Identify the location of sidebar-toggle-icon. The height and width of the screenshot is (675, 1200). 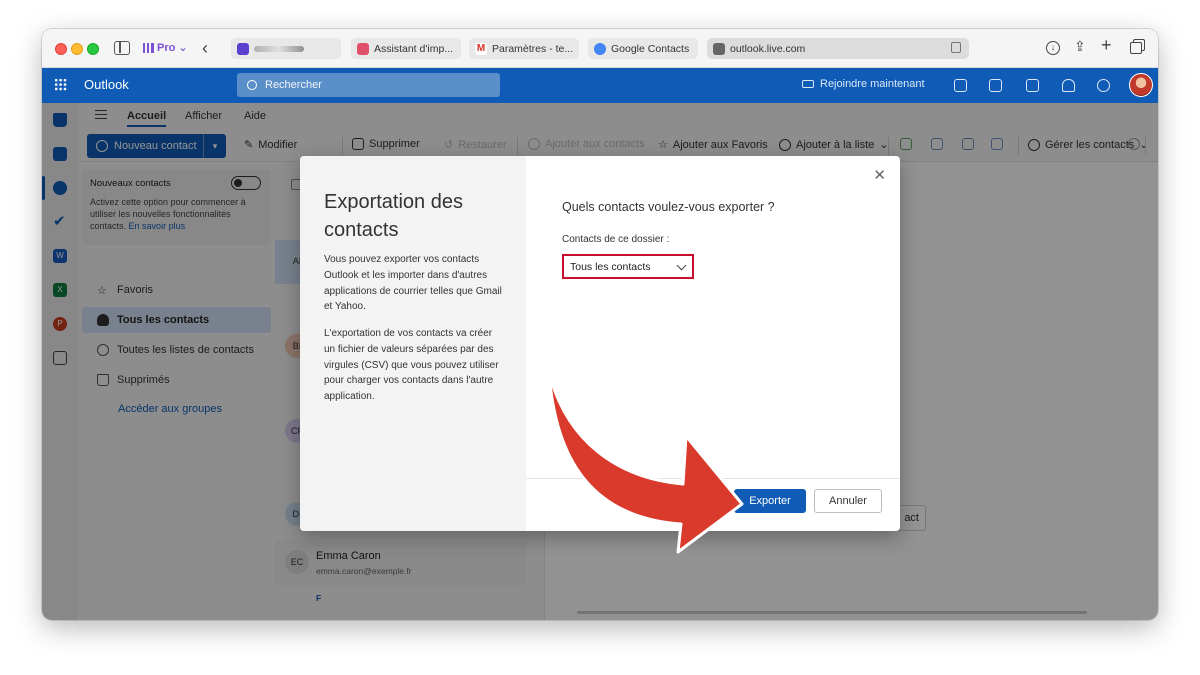
(122, 48).